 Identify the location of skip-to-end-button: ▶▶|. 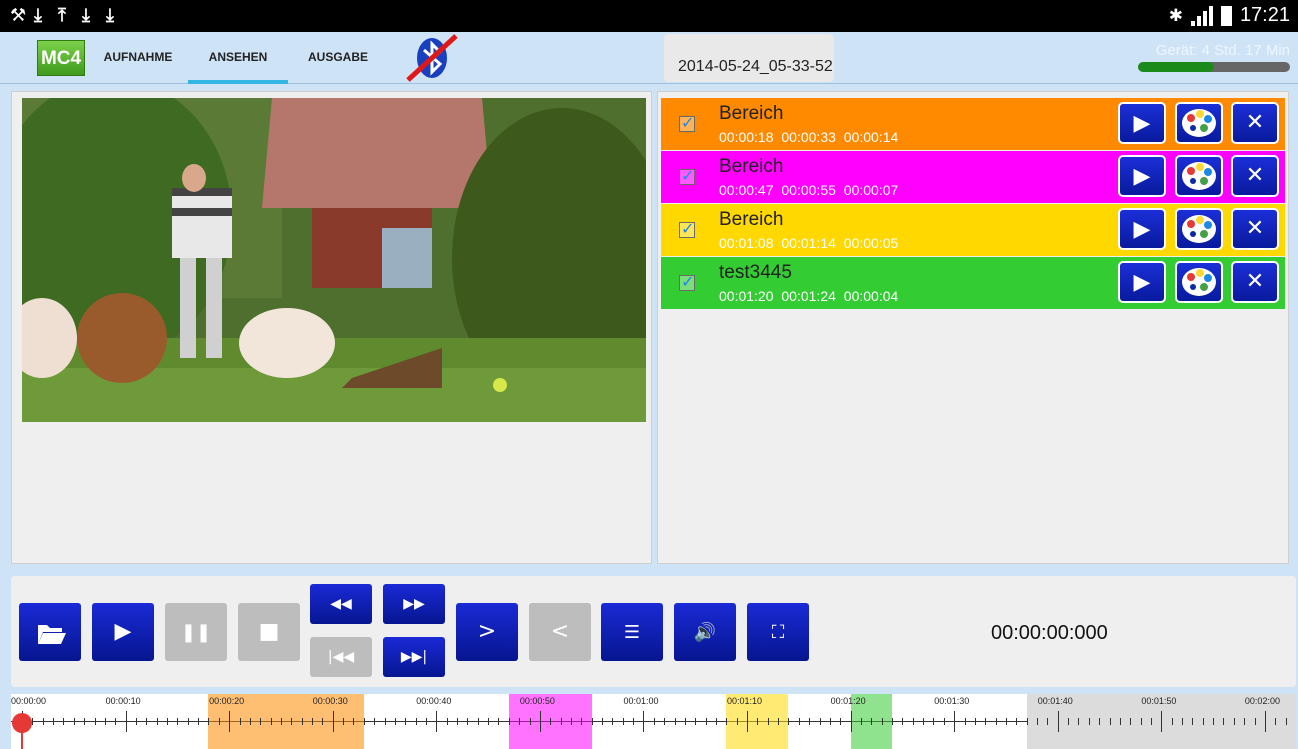
(414, 657).